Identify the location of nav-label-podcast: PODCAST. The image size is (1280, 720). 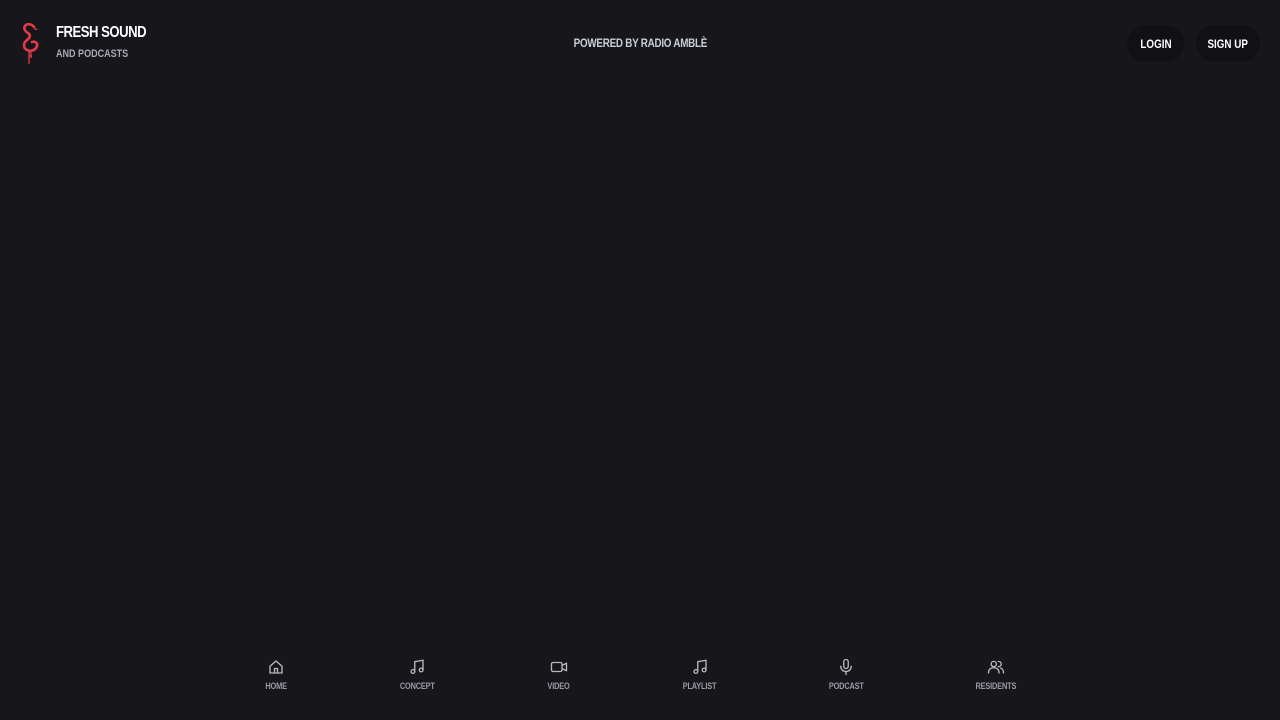
(846, 686).